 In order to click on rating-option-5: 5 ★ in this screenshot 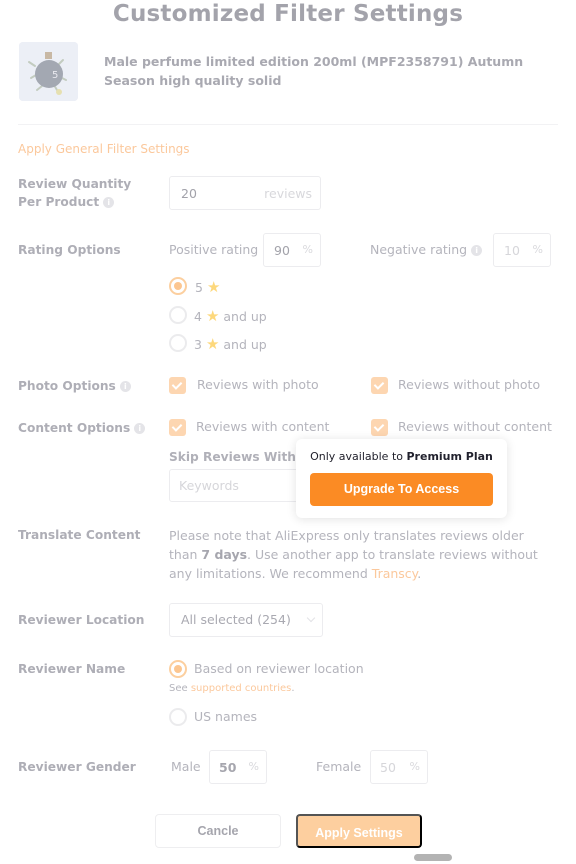, I will do `click(207, 287)`.